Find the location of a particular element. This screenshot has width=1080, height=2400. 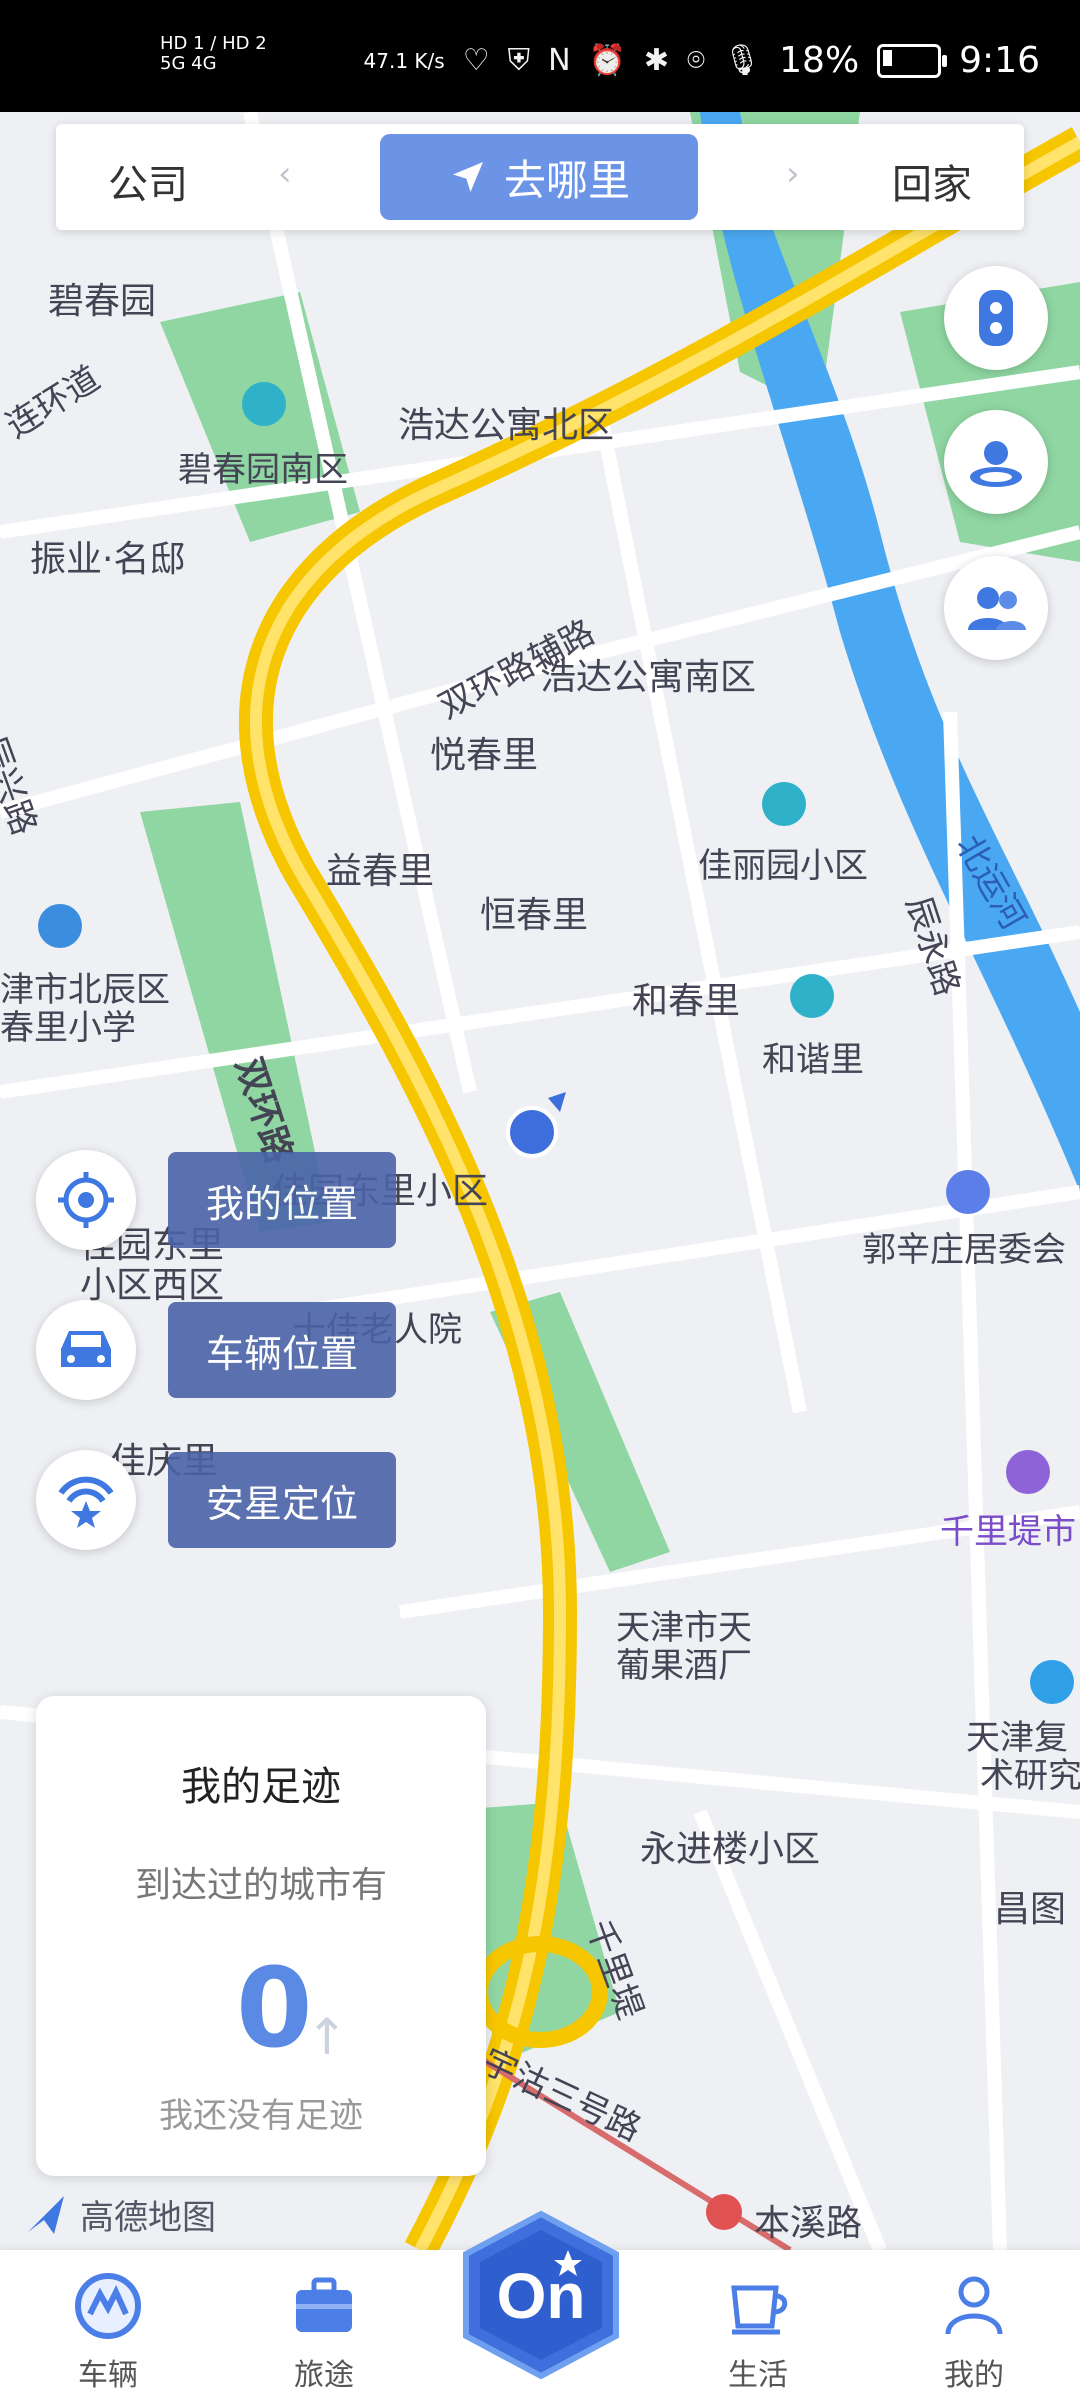

map-label: 小区西区 is located at coordinates (152, 1285).